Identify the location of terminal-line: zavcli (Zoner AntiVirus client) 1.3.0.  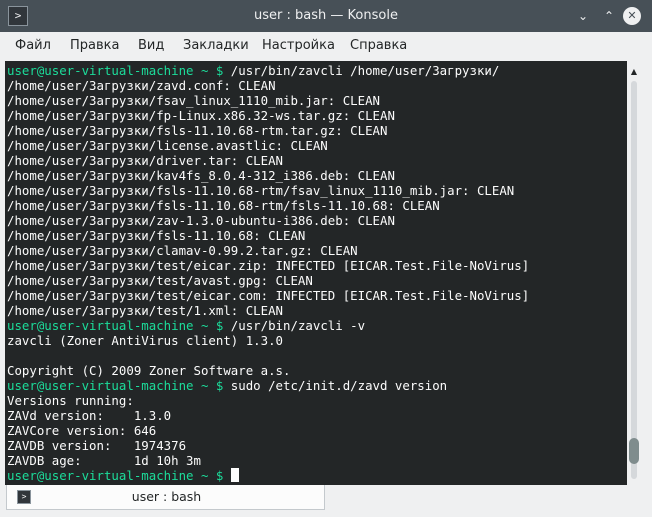
(145, 340).